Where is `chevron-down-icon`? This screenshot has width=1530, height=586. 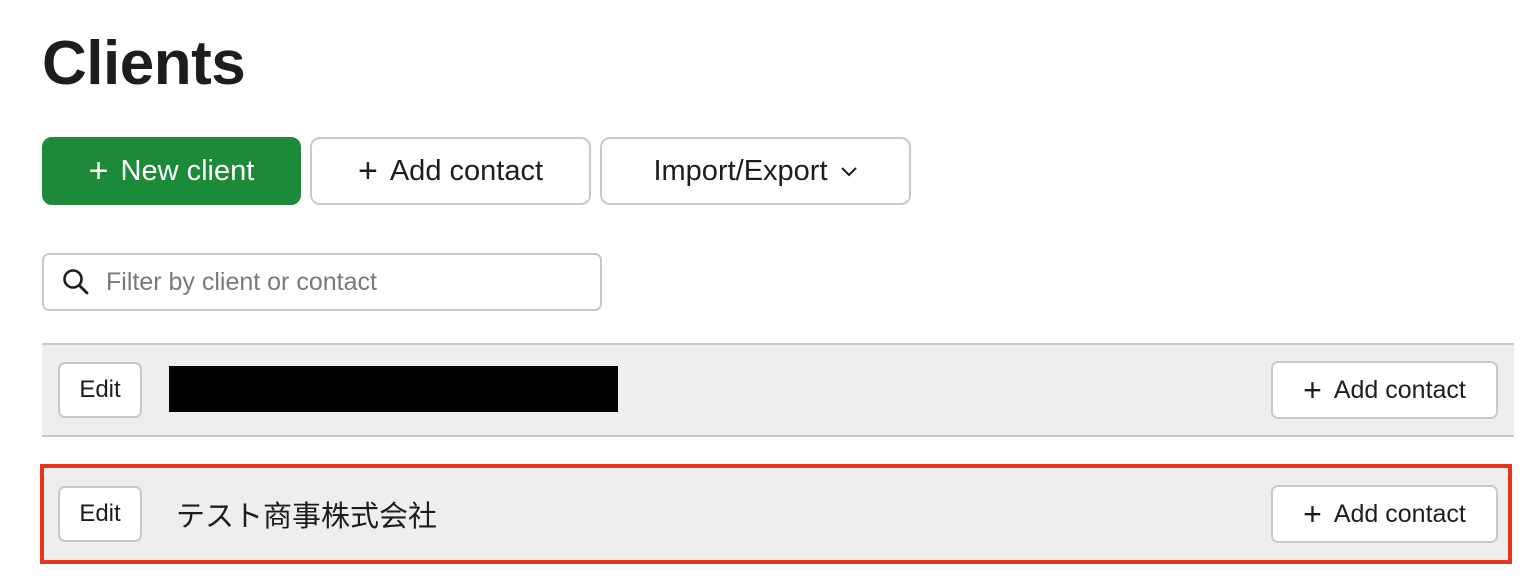
chevron-down-icon is located at coordinates (848, 172).